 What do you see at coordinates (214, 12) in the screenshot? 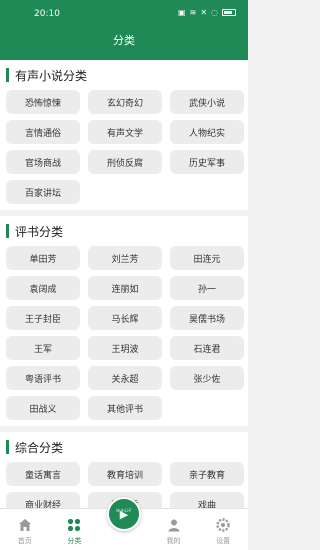
I see `alarm-icon: ◌` at bounding box center [214, 12].